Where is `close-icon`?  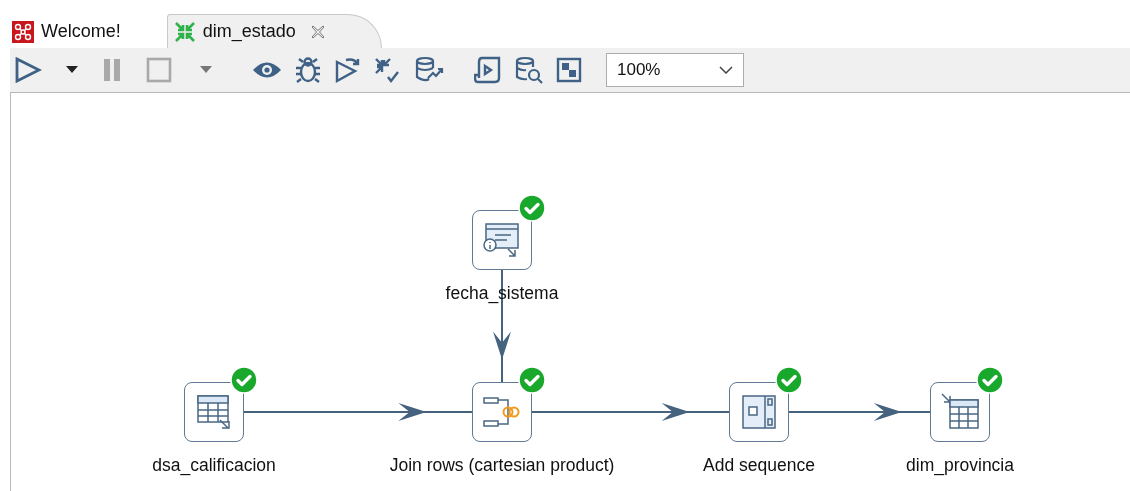
close-icon is located at coordinates (317, 31).